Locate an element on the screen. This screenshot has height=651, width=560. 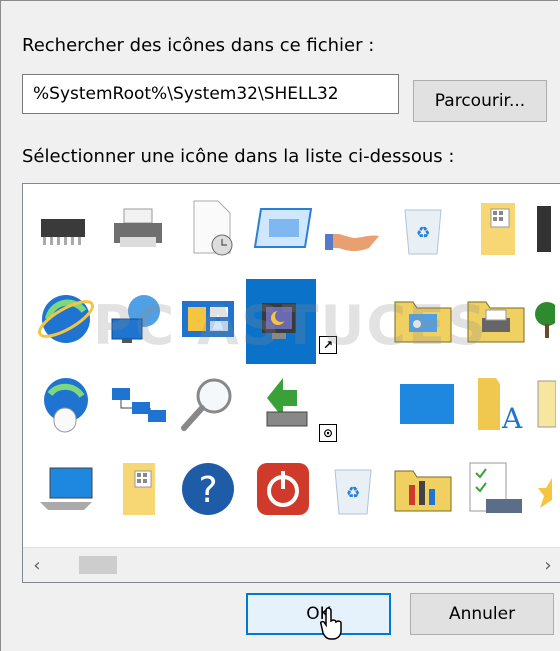
shortcut-arrow-icon: ↗ is located at coordinates (328, 345).